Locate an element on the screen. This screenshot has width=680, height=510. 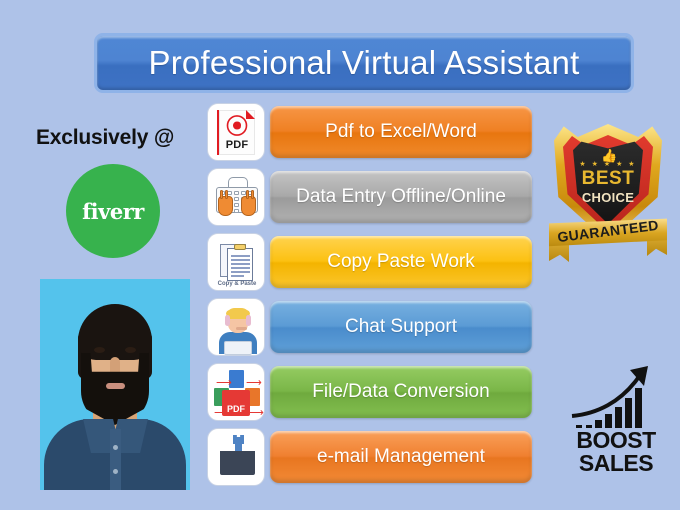
clipboard-icon-label: Copy & Paste is located at coordinates (237, 284).